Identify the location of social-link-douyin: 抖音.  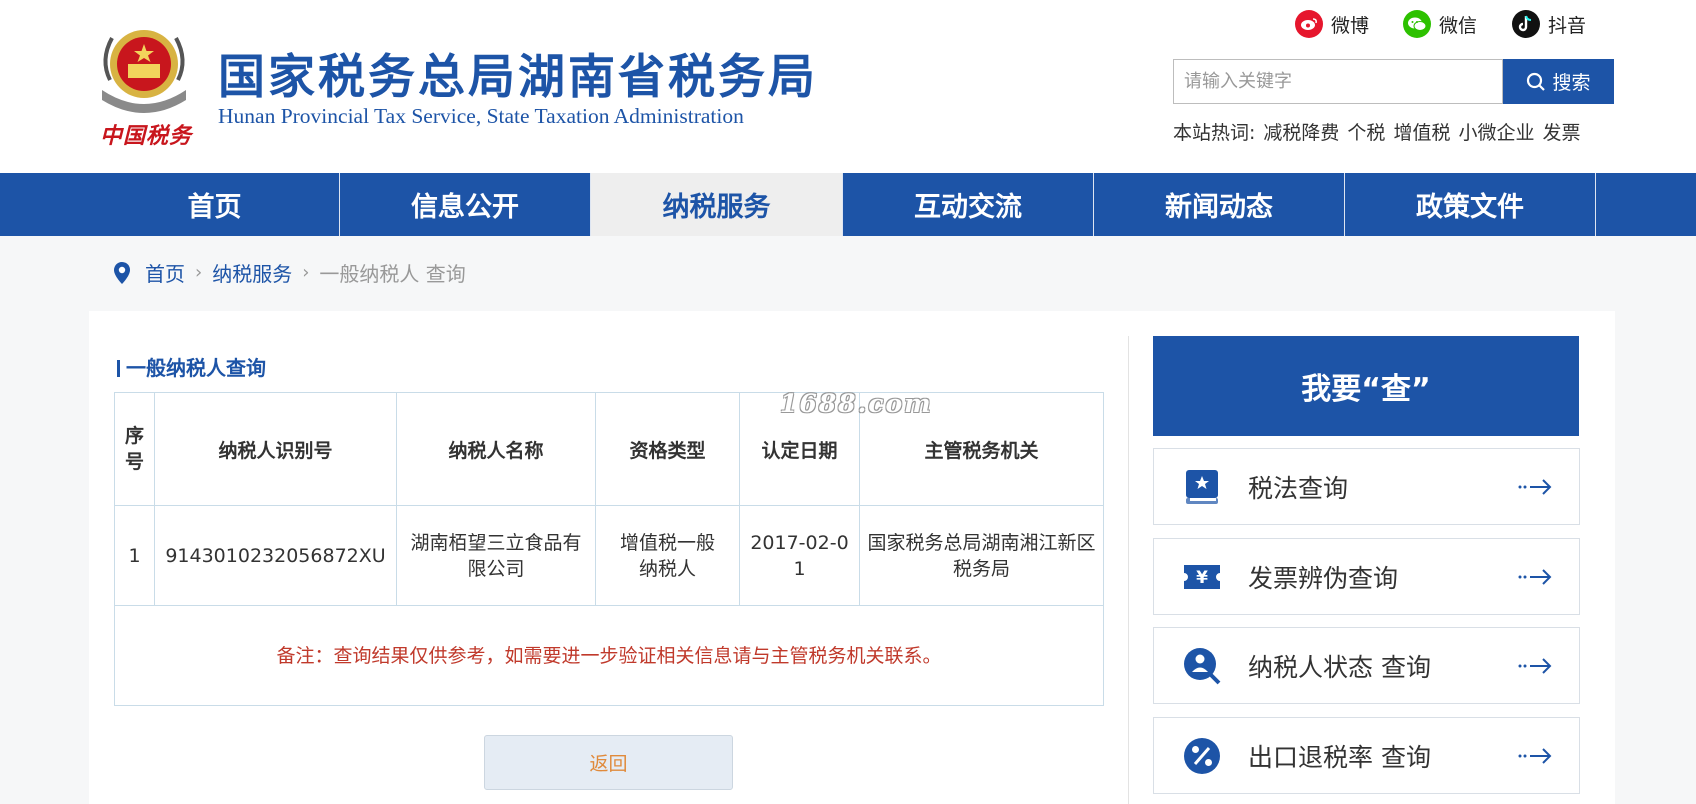
(1549, 24).